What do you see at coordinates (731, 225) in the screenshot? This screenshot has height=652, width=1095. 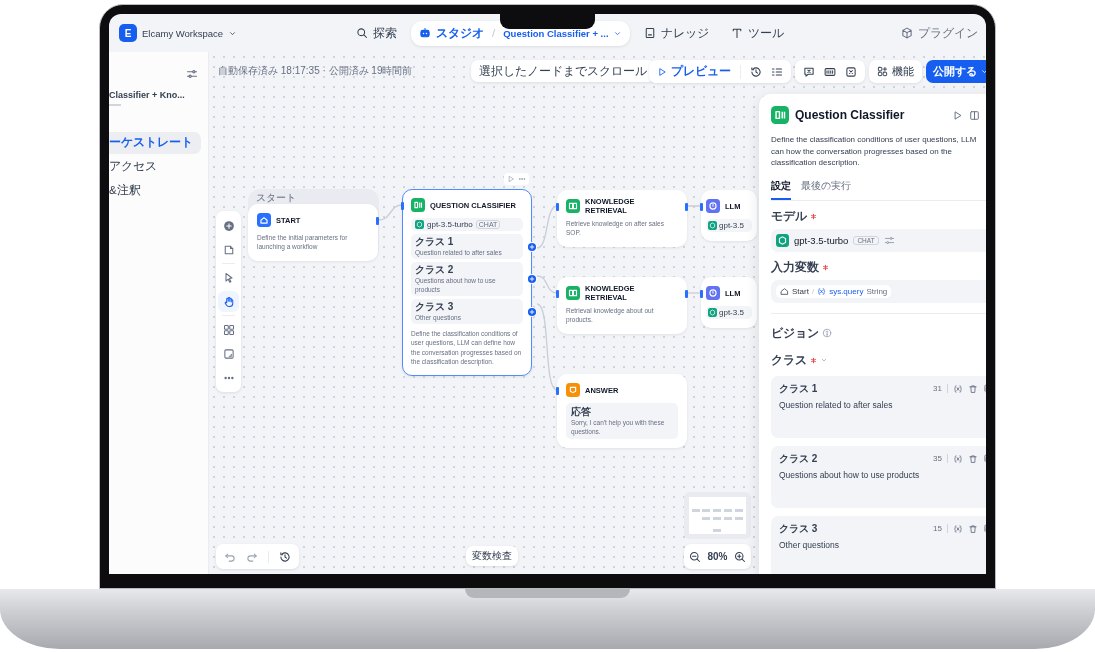 I see `model-name: gpt-3.5` at bounding box center [731, 225].